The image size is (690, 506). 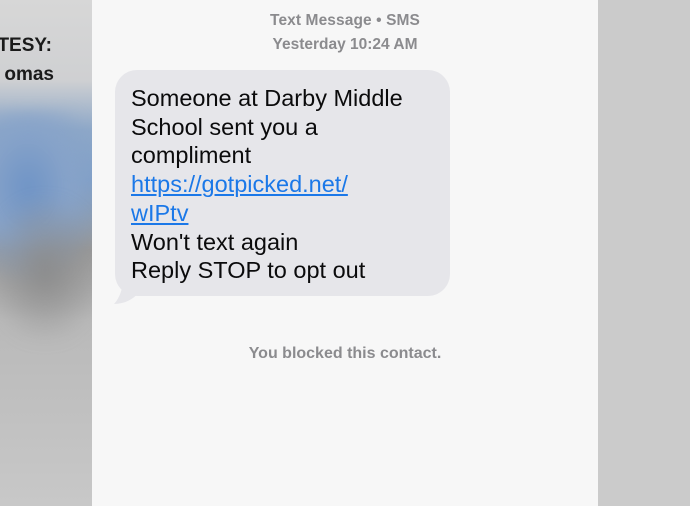 What do you see at coordinates (644, 253) in the screenshot?
I see `blurred-background-right` at bounding box center [644, 253].